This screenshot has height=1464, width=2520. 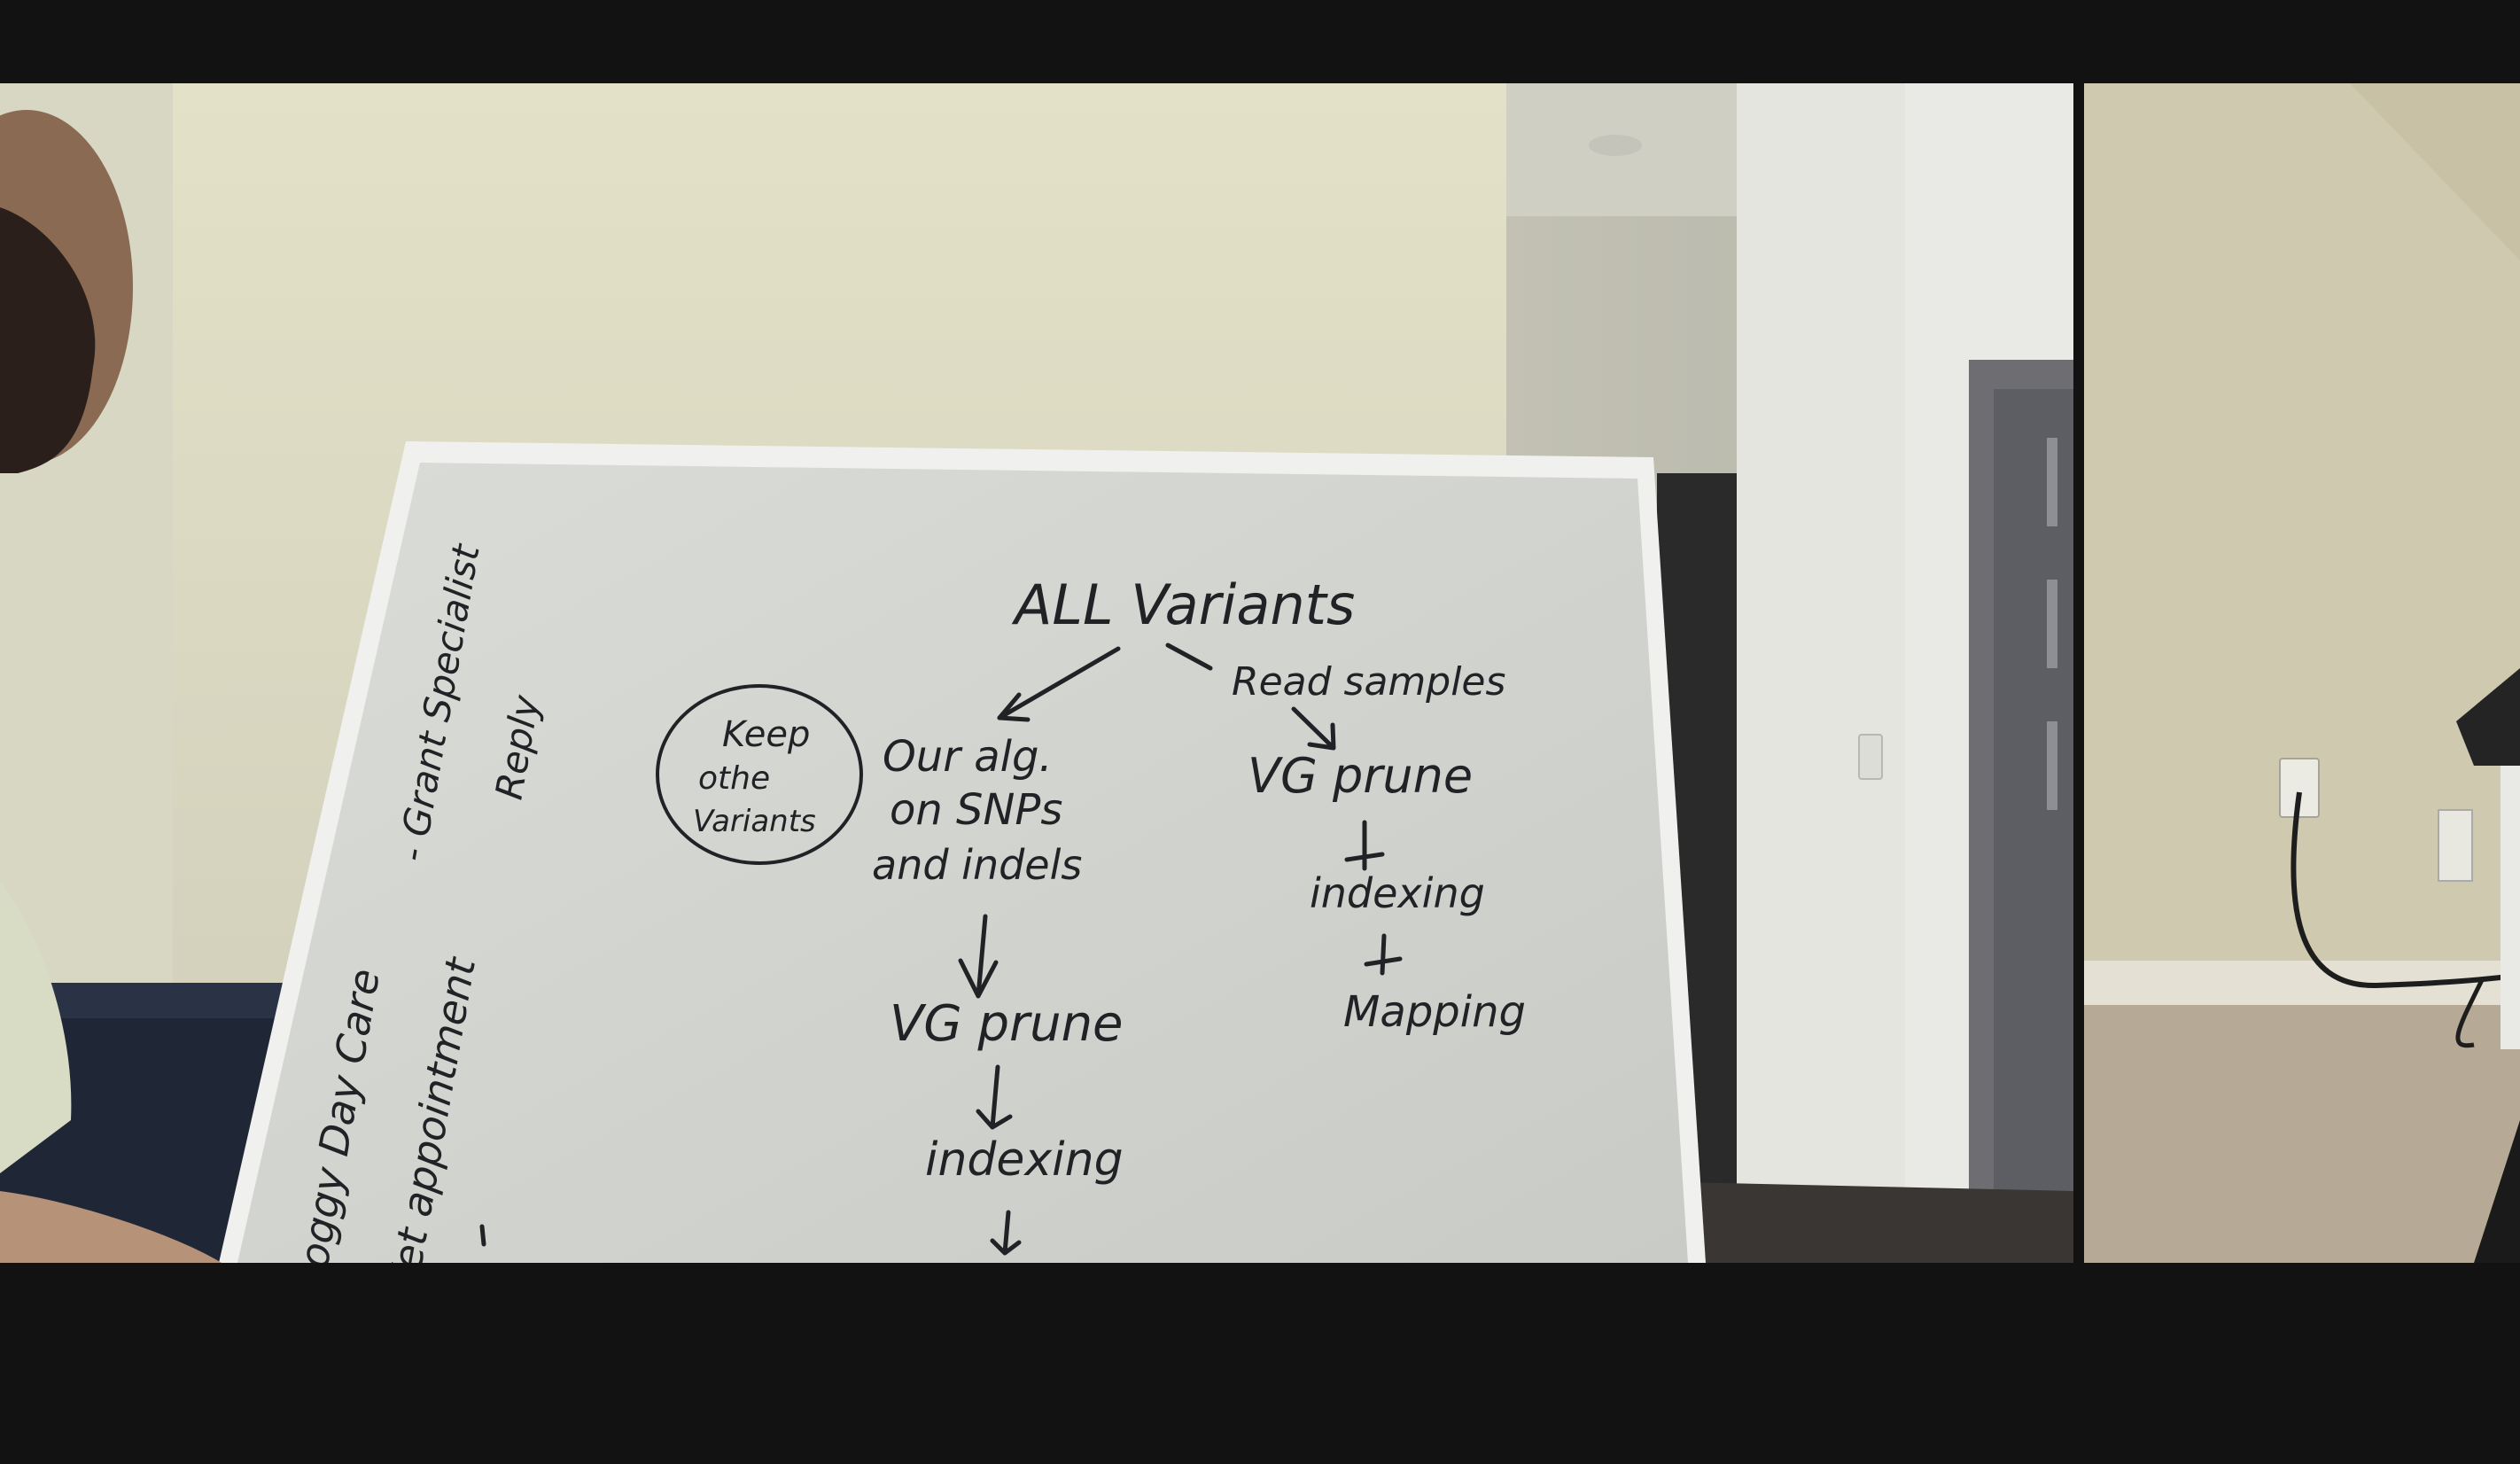 What do you see at coordinates (1183, 604) in the screenshot?
I see `whiteboard-title: ALL Variants` at bounding box center [1183, 604].